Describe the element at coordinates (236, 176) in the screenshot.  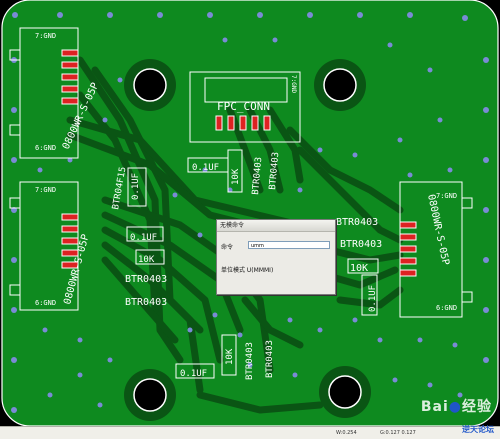
I see `part-res-1: 10K` at that location.